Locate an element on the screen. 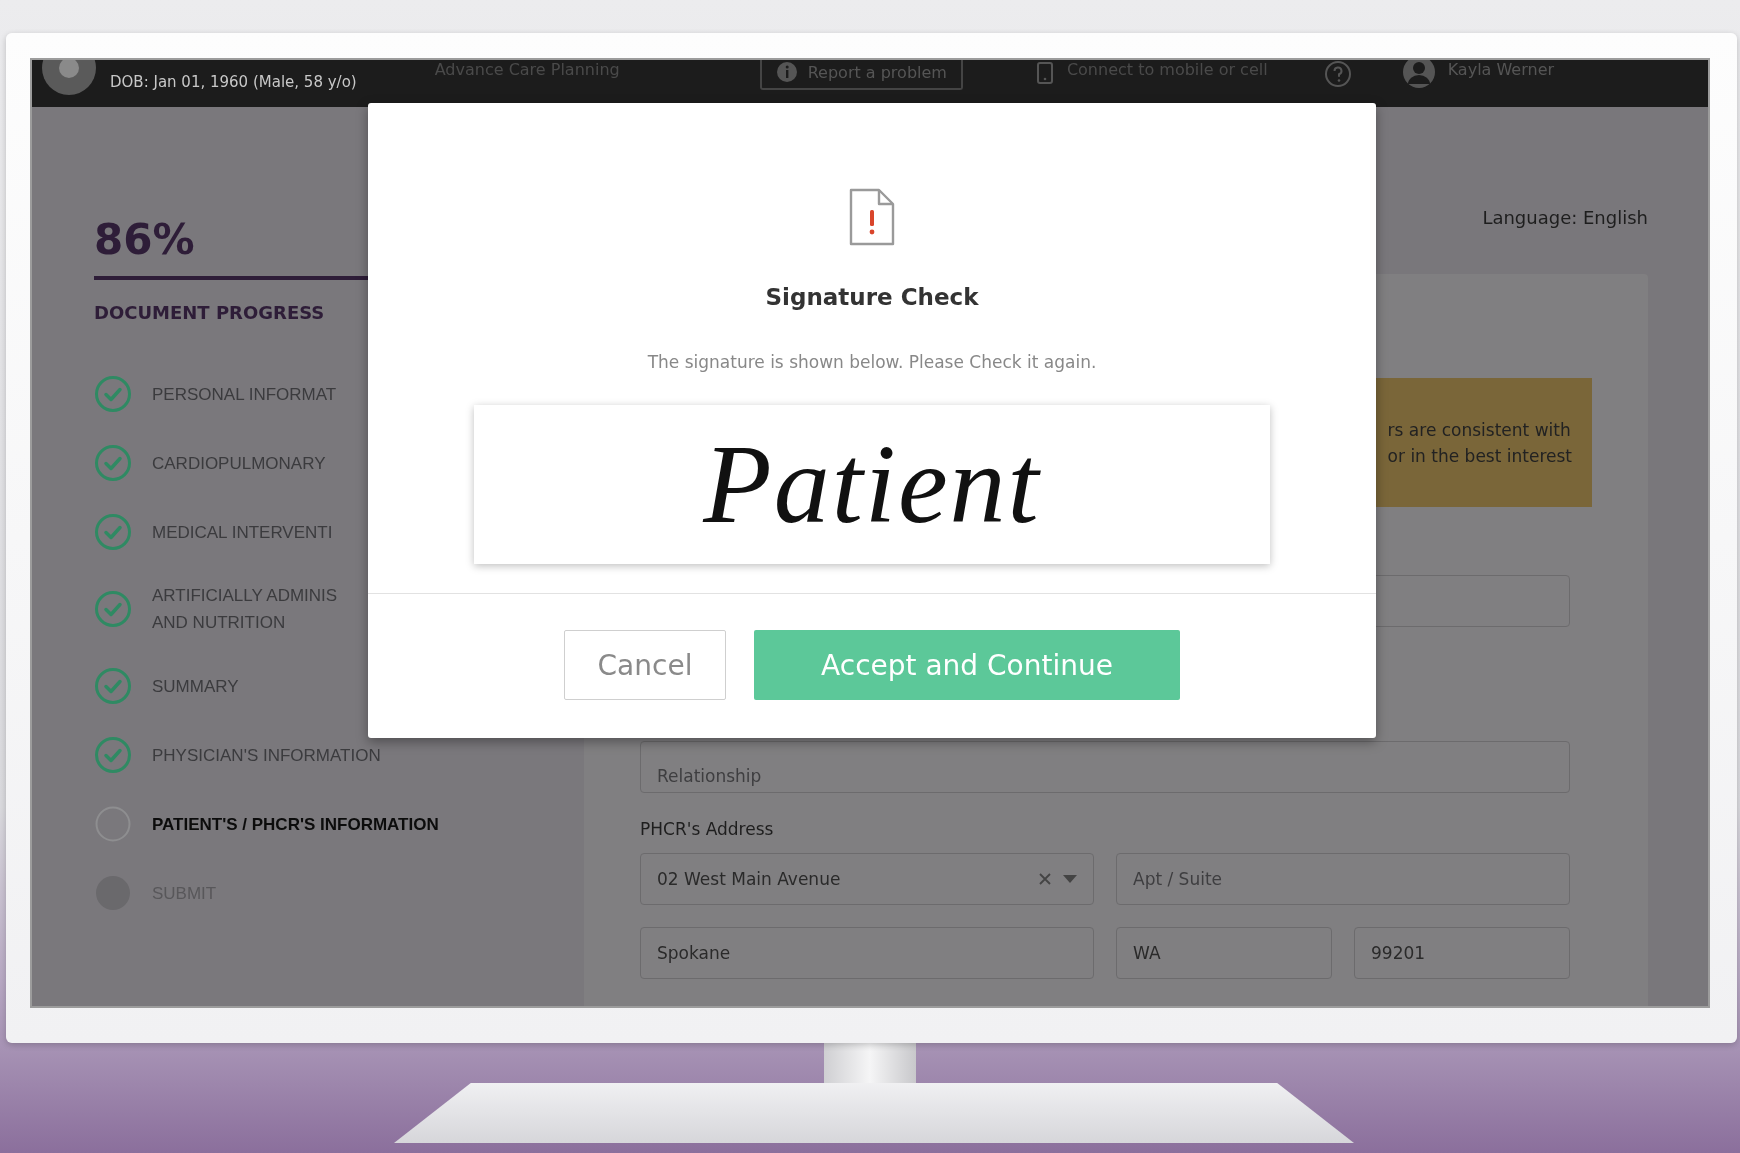  info-icon is located at coordinates (786, 72).